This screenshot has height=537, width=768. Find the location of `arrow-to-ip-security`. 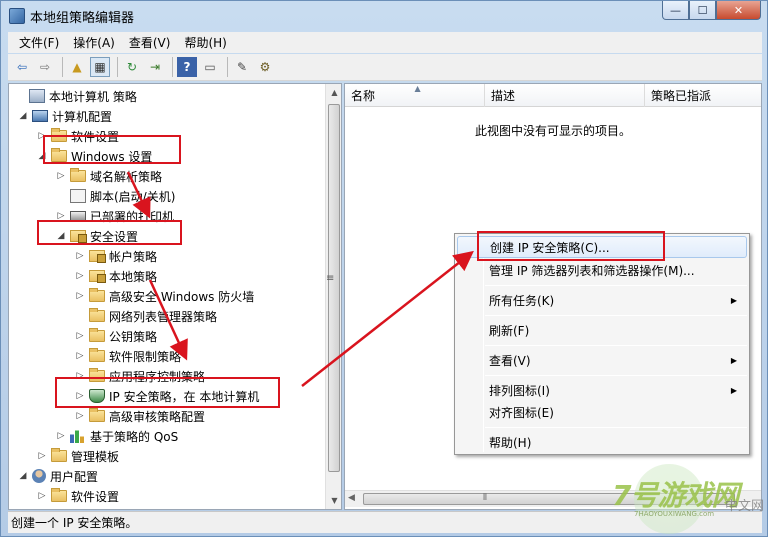

arrow-to-ip-security is located at coordinates (168, 320).